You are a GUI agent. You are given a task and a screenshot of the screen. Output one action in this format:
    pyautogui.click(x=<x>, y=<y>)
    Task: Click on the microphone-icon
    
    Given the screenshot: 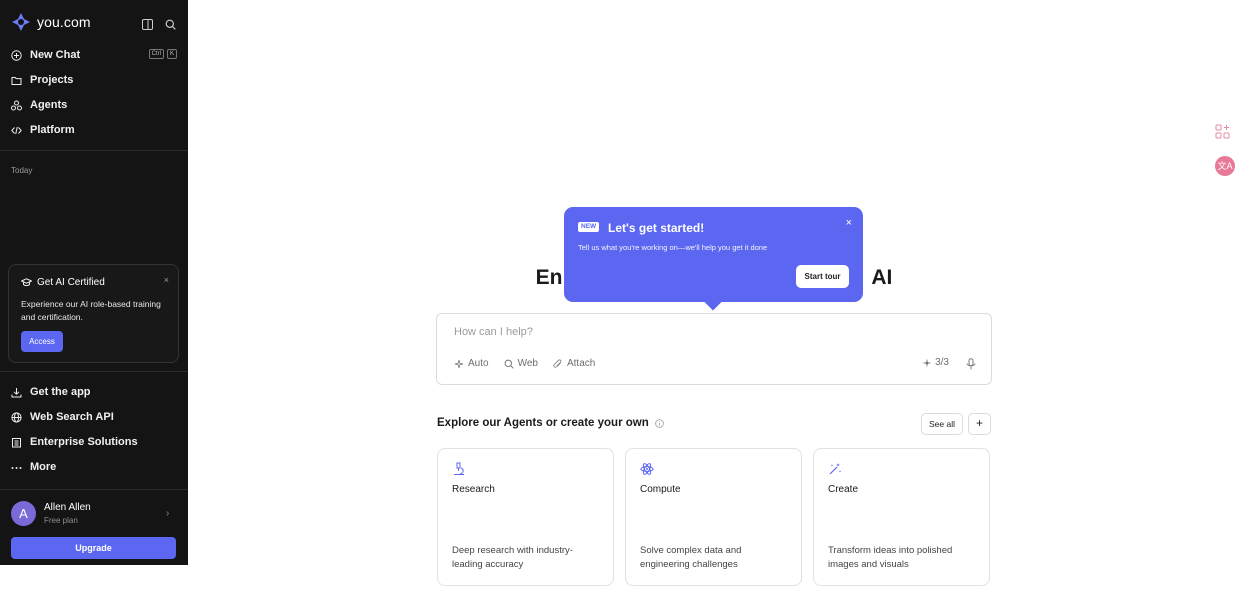 What is the action you would take?
    pyautogui.click(x=971, y=364)
    